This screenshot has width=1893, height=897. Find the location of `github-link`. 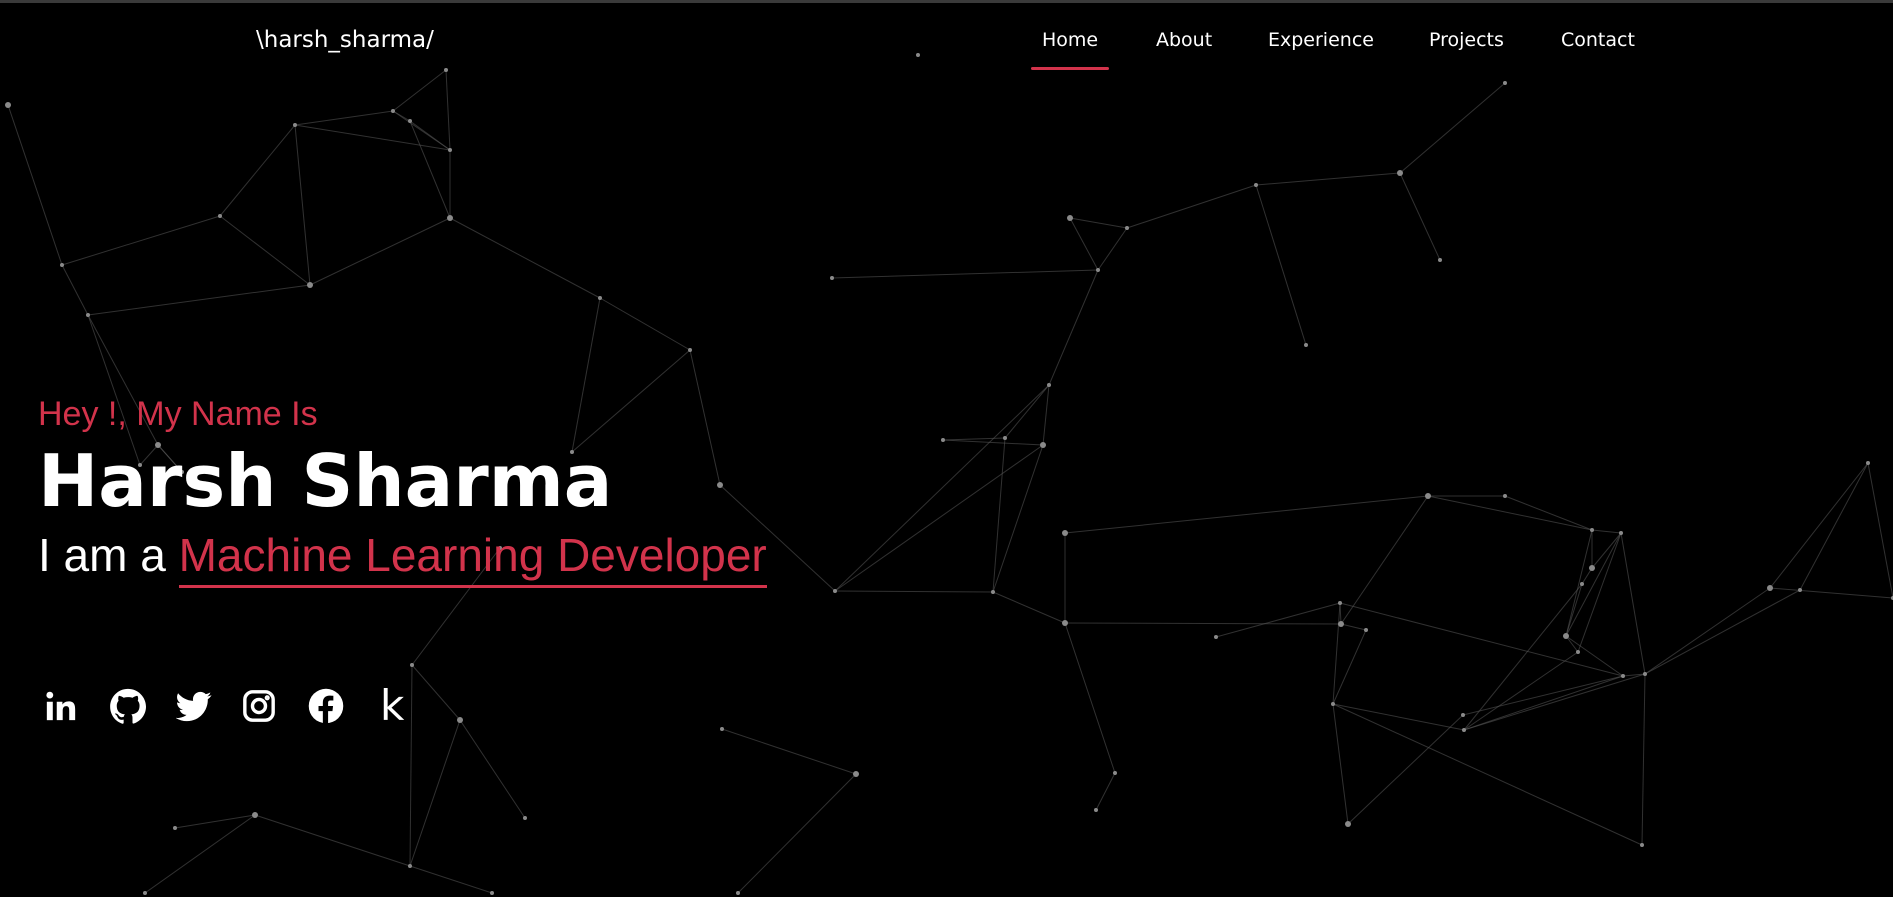

github-link is located at coordinates (143, 706).